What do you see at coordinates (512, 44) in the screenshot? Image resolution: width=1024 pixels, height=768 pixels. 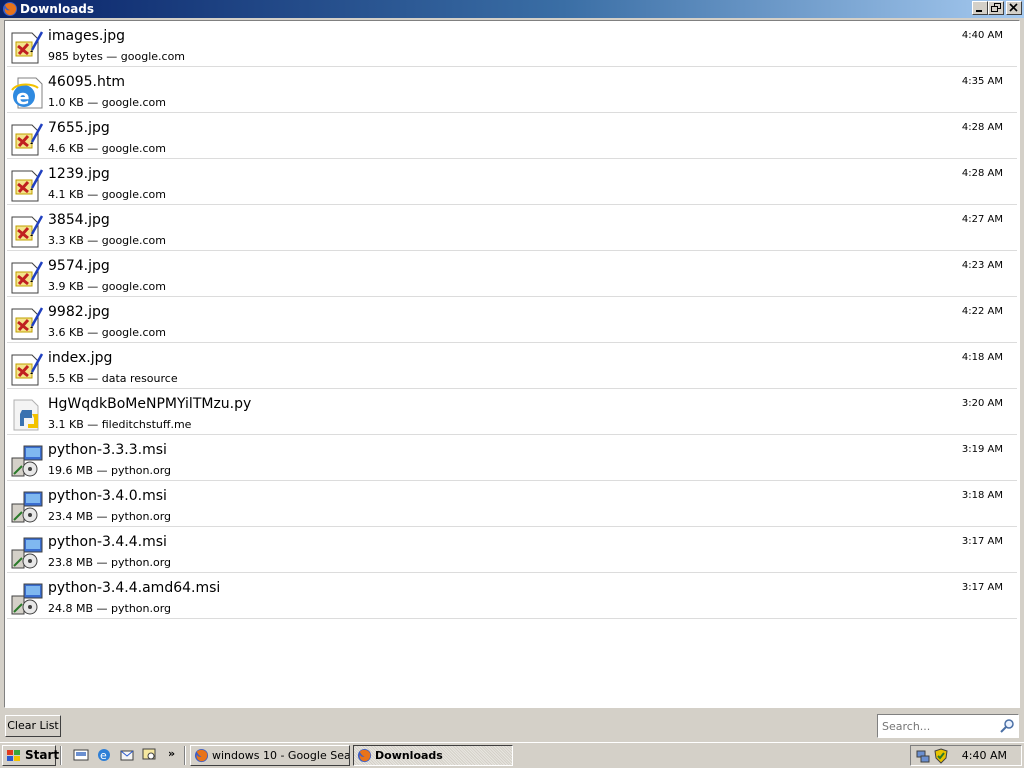 I see `download-item: images.jpg 985 bytes — google.com 4:40 AM` at bounding box center [512, 44].